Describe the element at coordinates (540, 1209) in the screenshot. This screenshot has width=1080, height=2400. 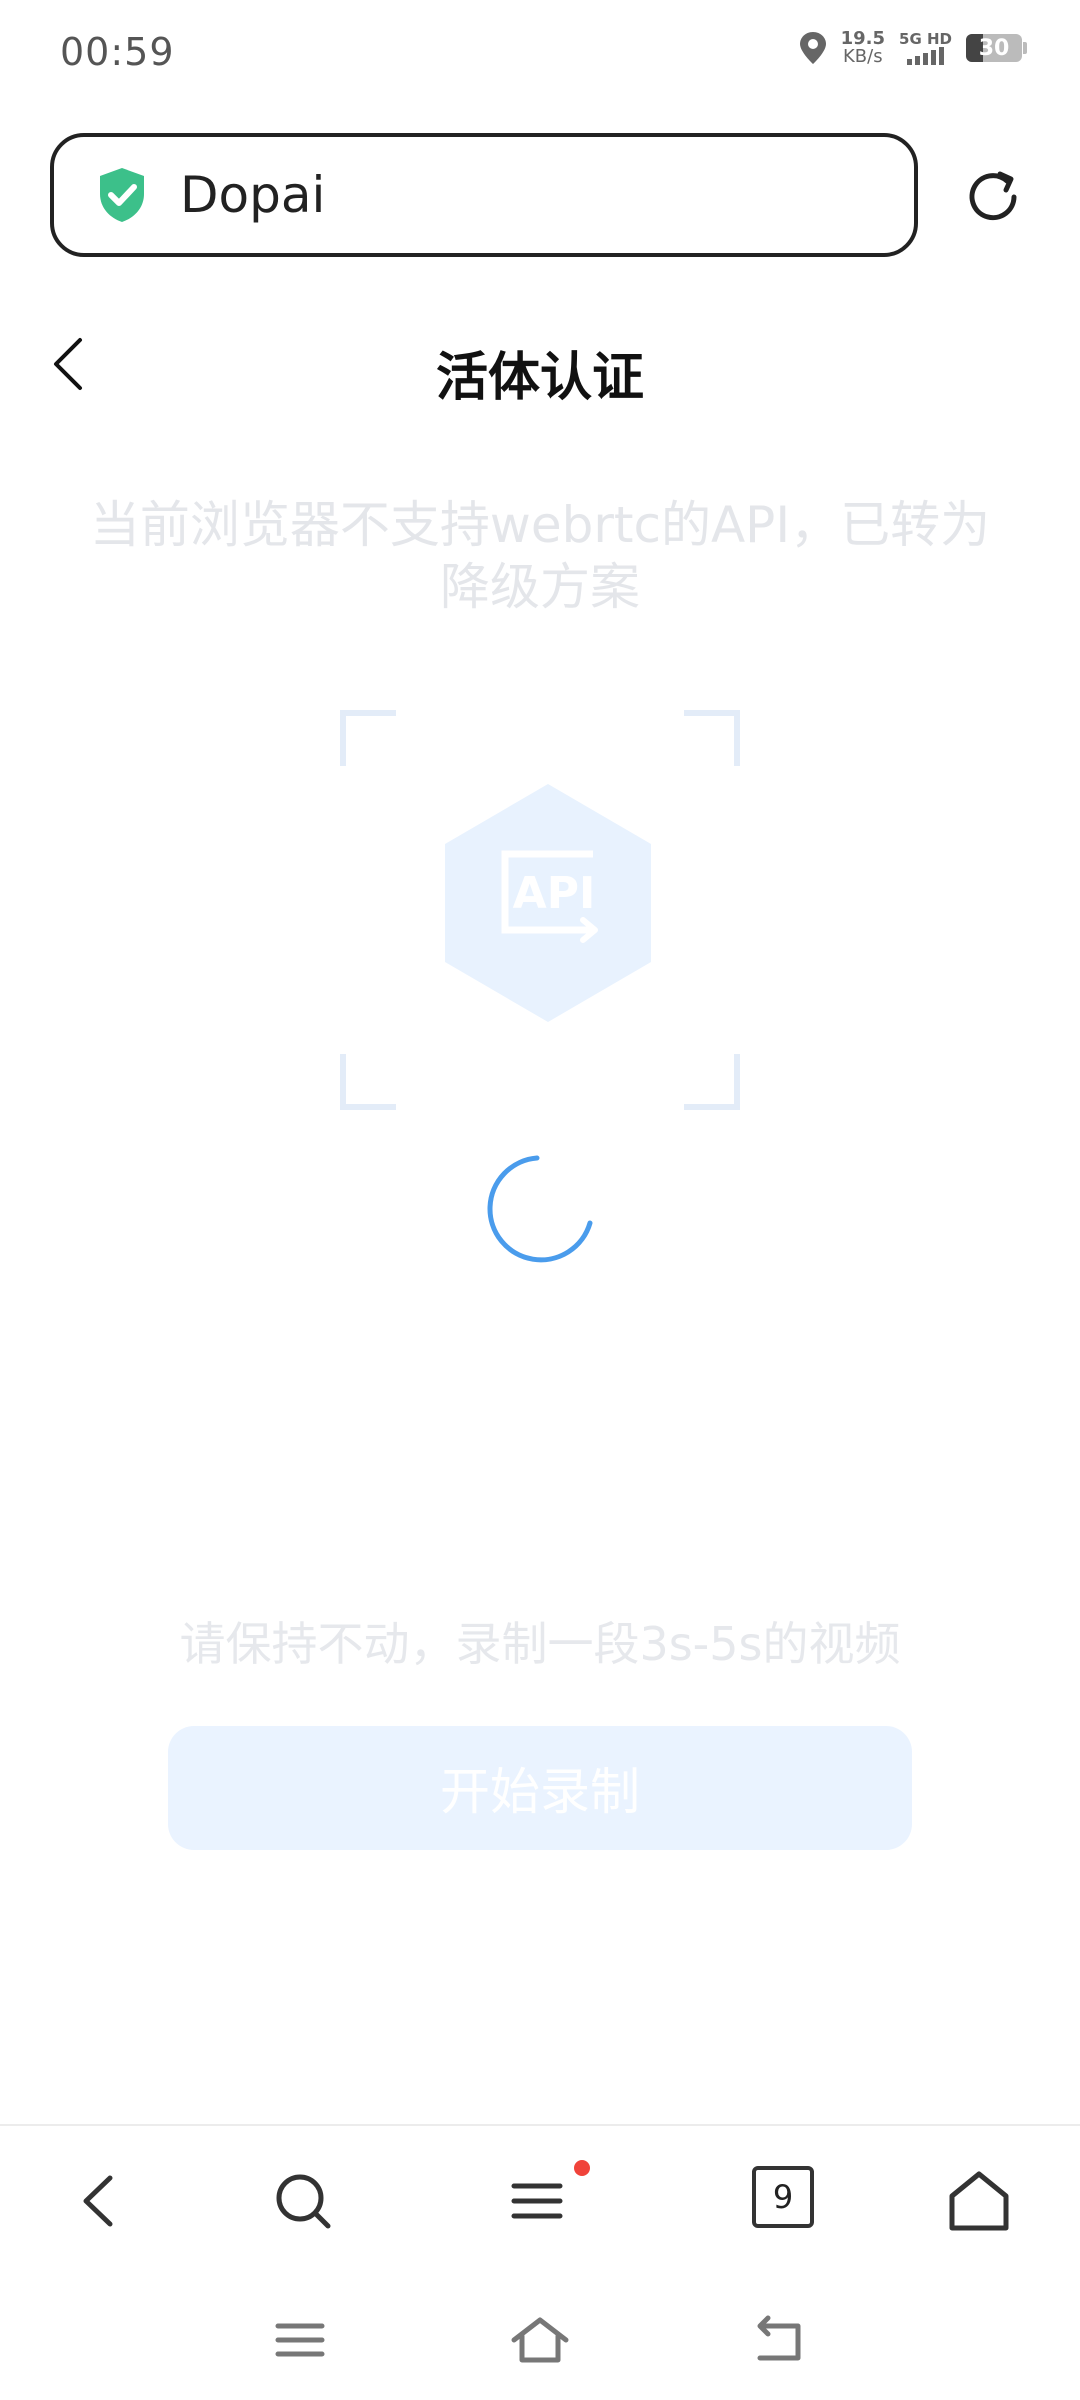
I see `loading-spinner-icon` at that location.